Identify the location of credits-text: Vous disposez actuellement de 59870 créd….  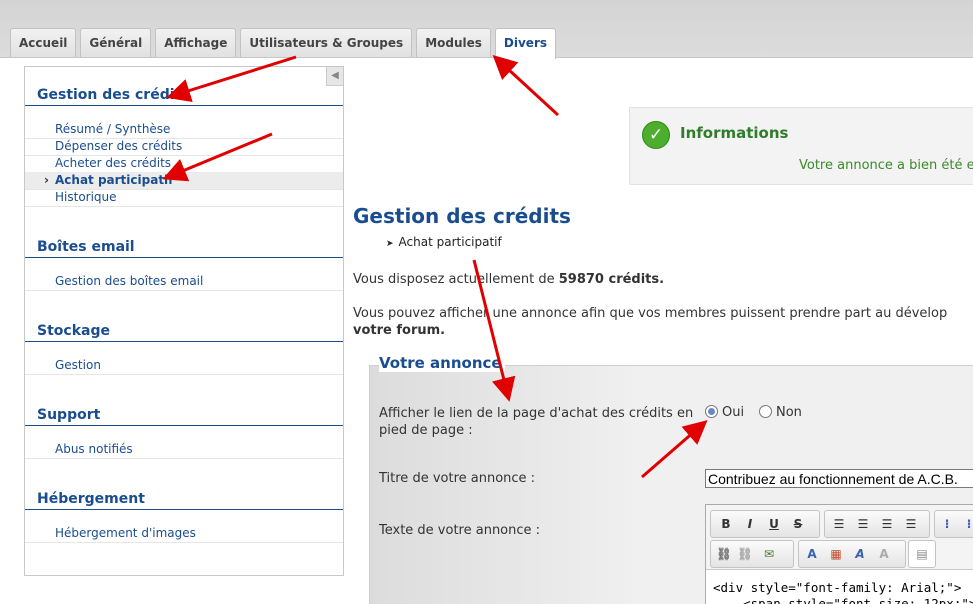
(508, 279).